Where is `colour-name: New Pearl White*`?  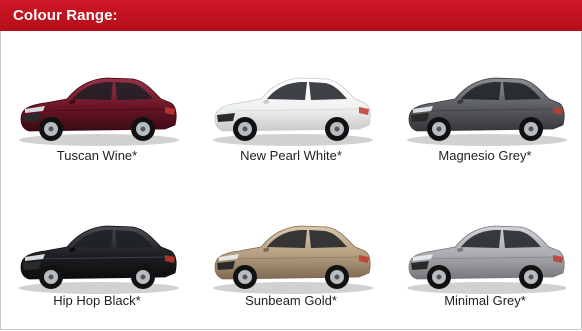
colour-name: New Pearl White* is located at coordinates (291, 155).